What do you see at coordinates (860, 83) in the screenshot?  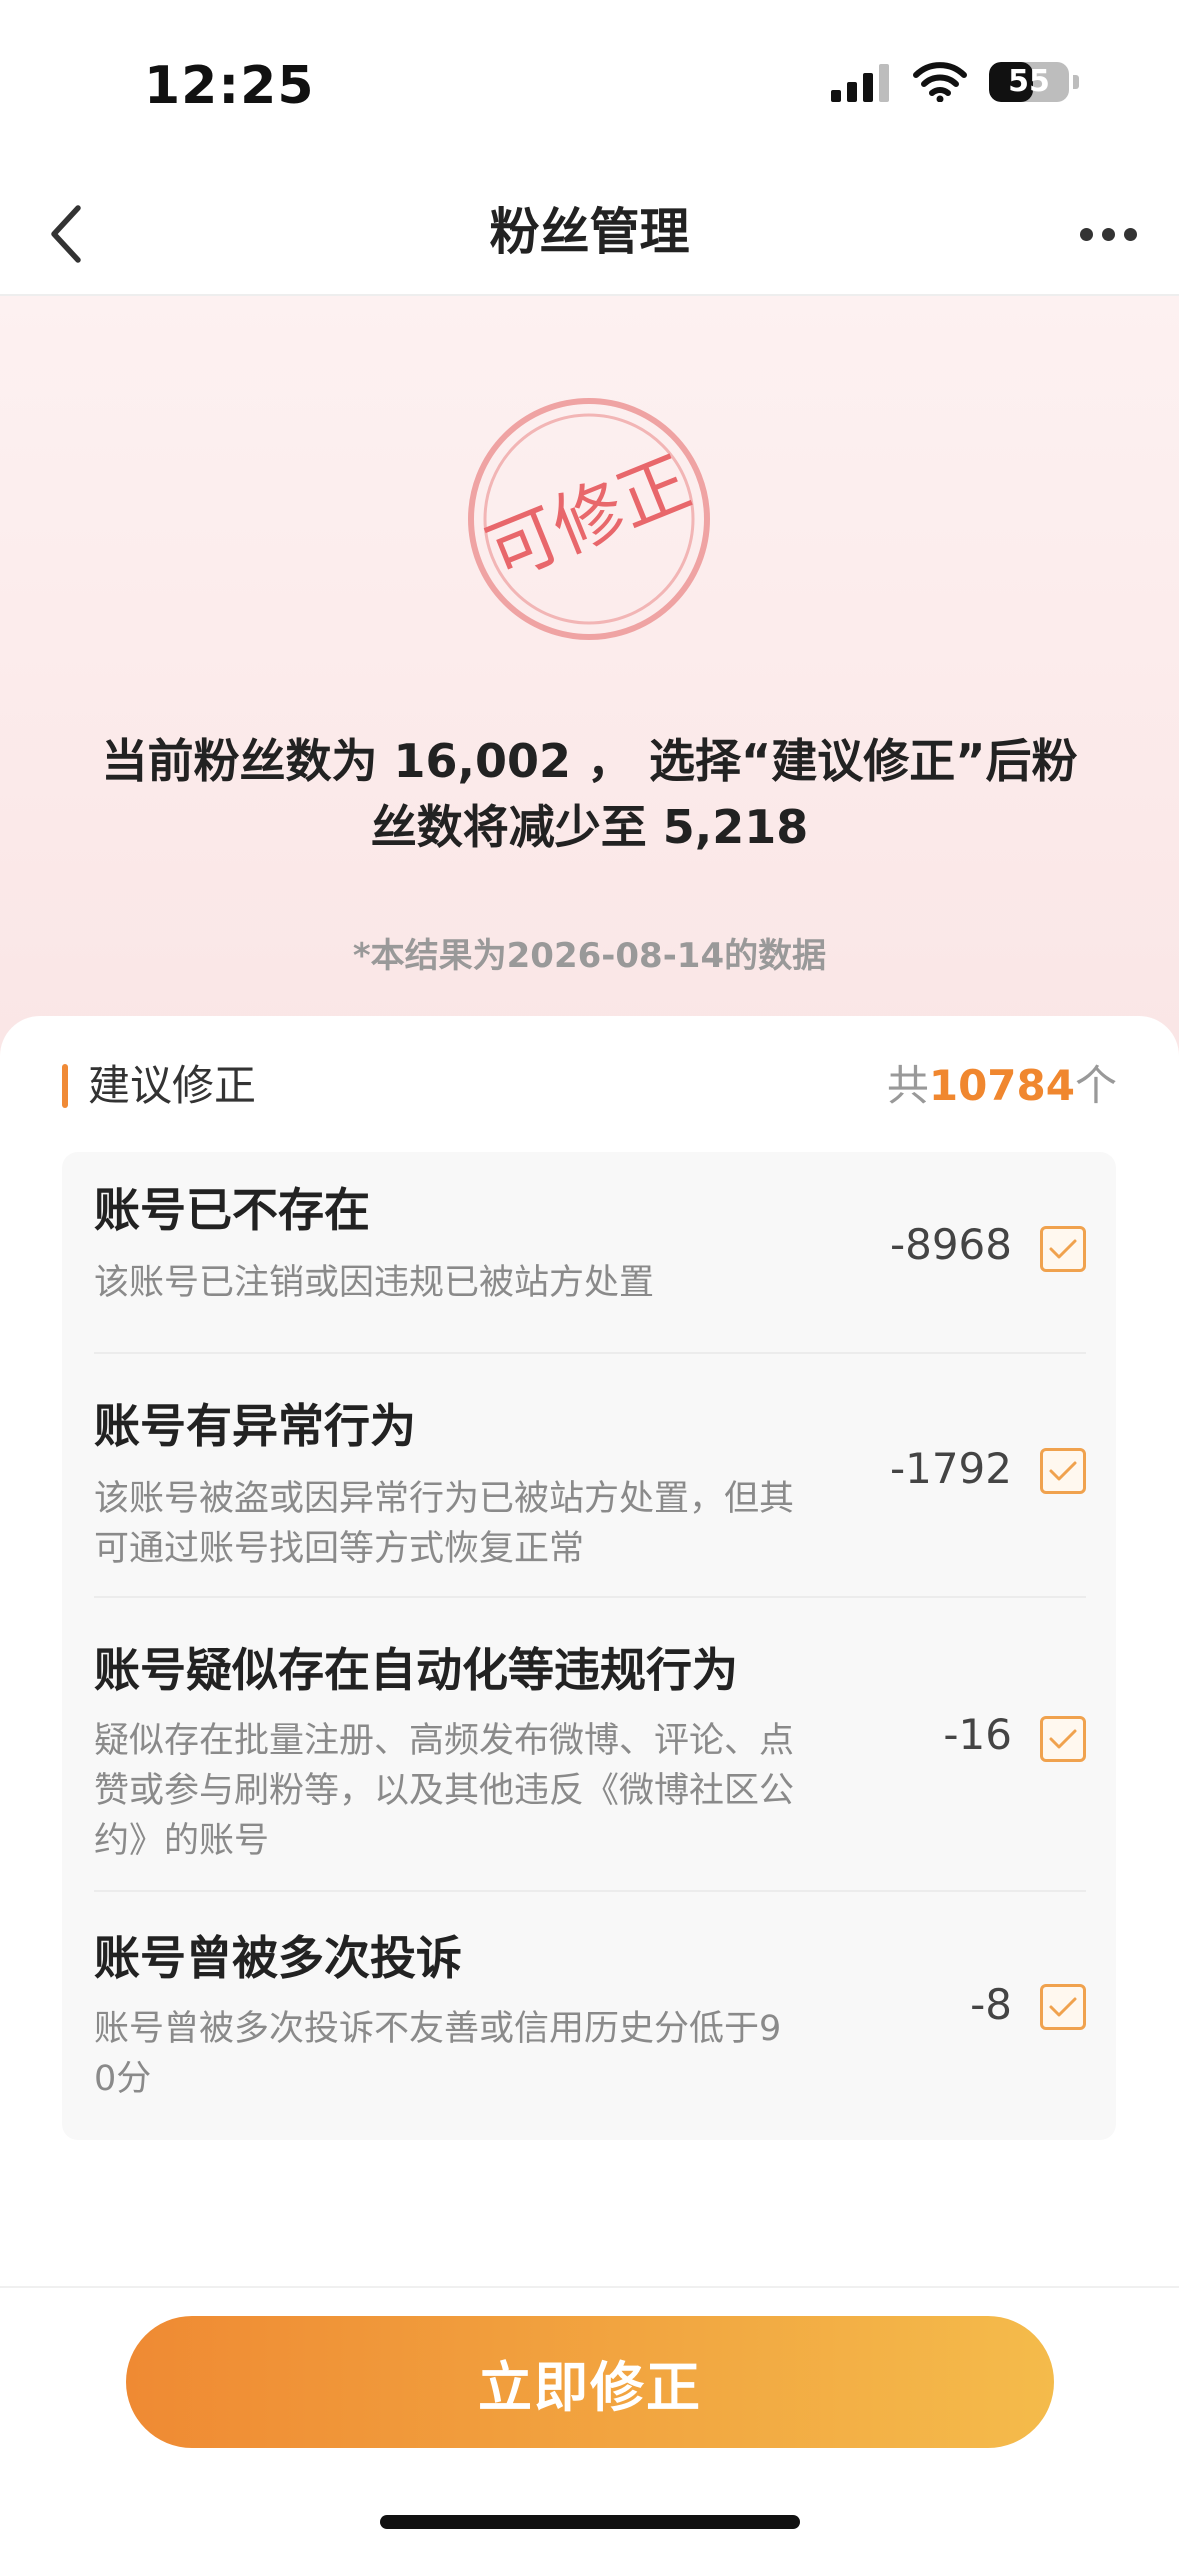 I see `signal-icon` at bounding box center [860, 83].